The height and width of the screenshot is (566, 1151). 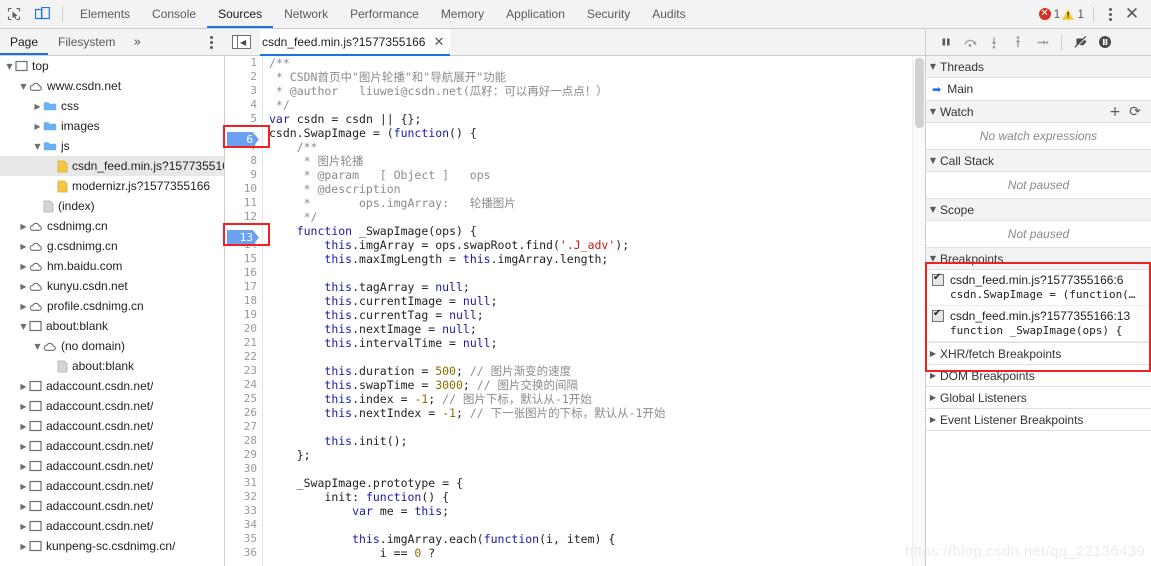 I want to click on line-number: 34, so click(x=244, y=525).